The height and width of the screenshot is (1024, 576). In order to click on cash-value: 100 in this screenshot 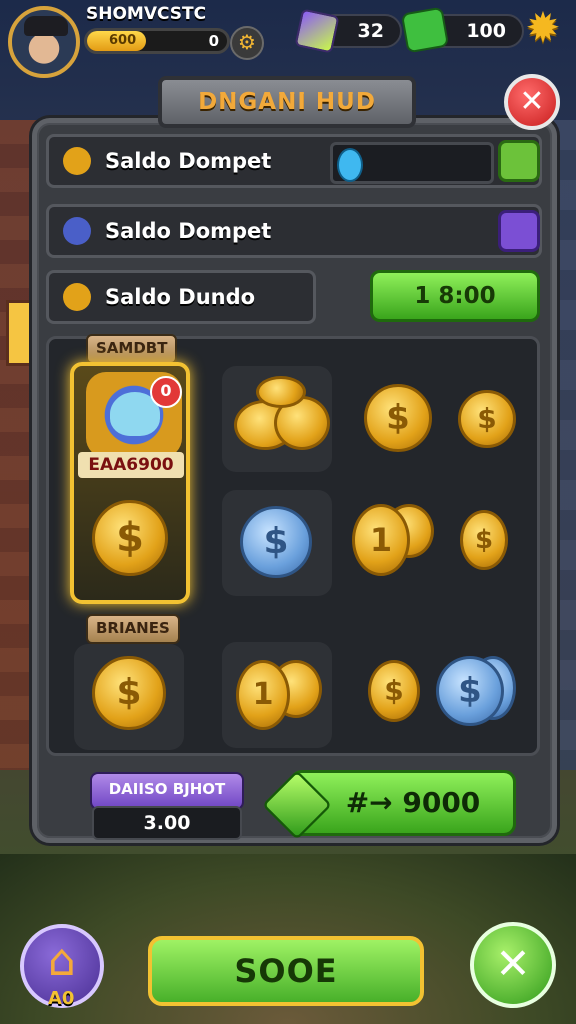, I will do `click(486, 31)`.